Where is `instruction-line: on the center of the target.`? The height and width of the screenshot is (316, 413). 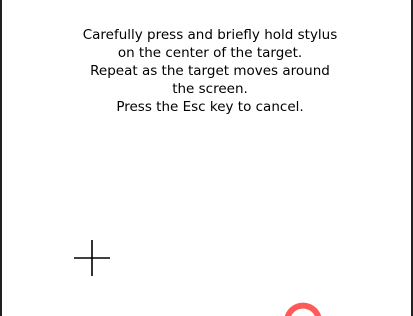 instruction-line: on the center of the target. is located at coordinates (210, 53).